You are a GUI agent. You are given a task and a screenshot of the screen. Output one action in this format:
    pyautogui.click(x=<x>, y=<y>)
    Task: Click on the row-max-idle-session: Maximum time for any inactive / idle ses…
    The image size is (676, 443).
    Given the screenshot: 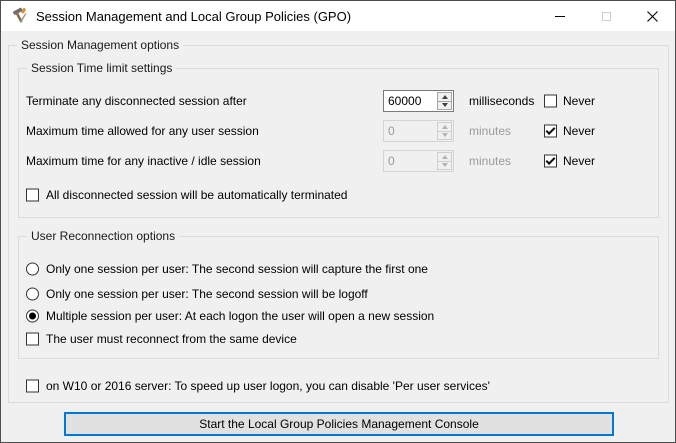 What is the action you would take?
    pyautogui.click(x=338, y=161)
    